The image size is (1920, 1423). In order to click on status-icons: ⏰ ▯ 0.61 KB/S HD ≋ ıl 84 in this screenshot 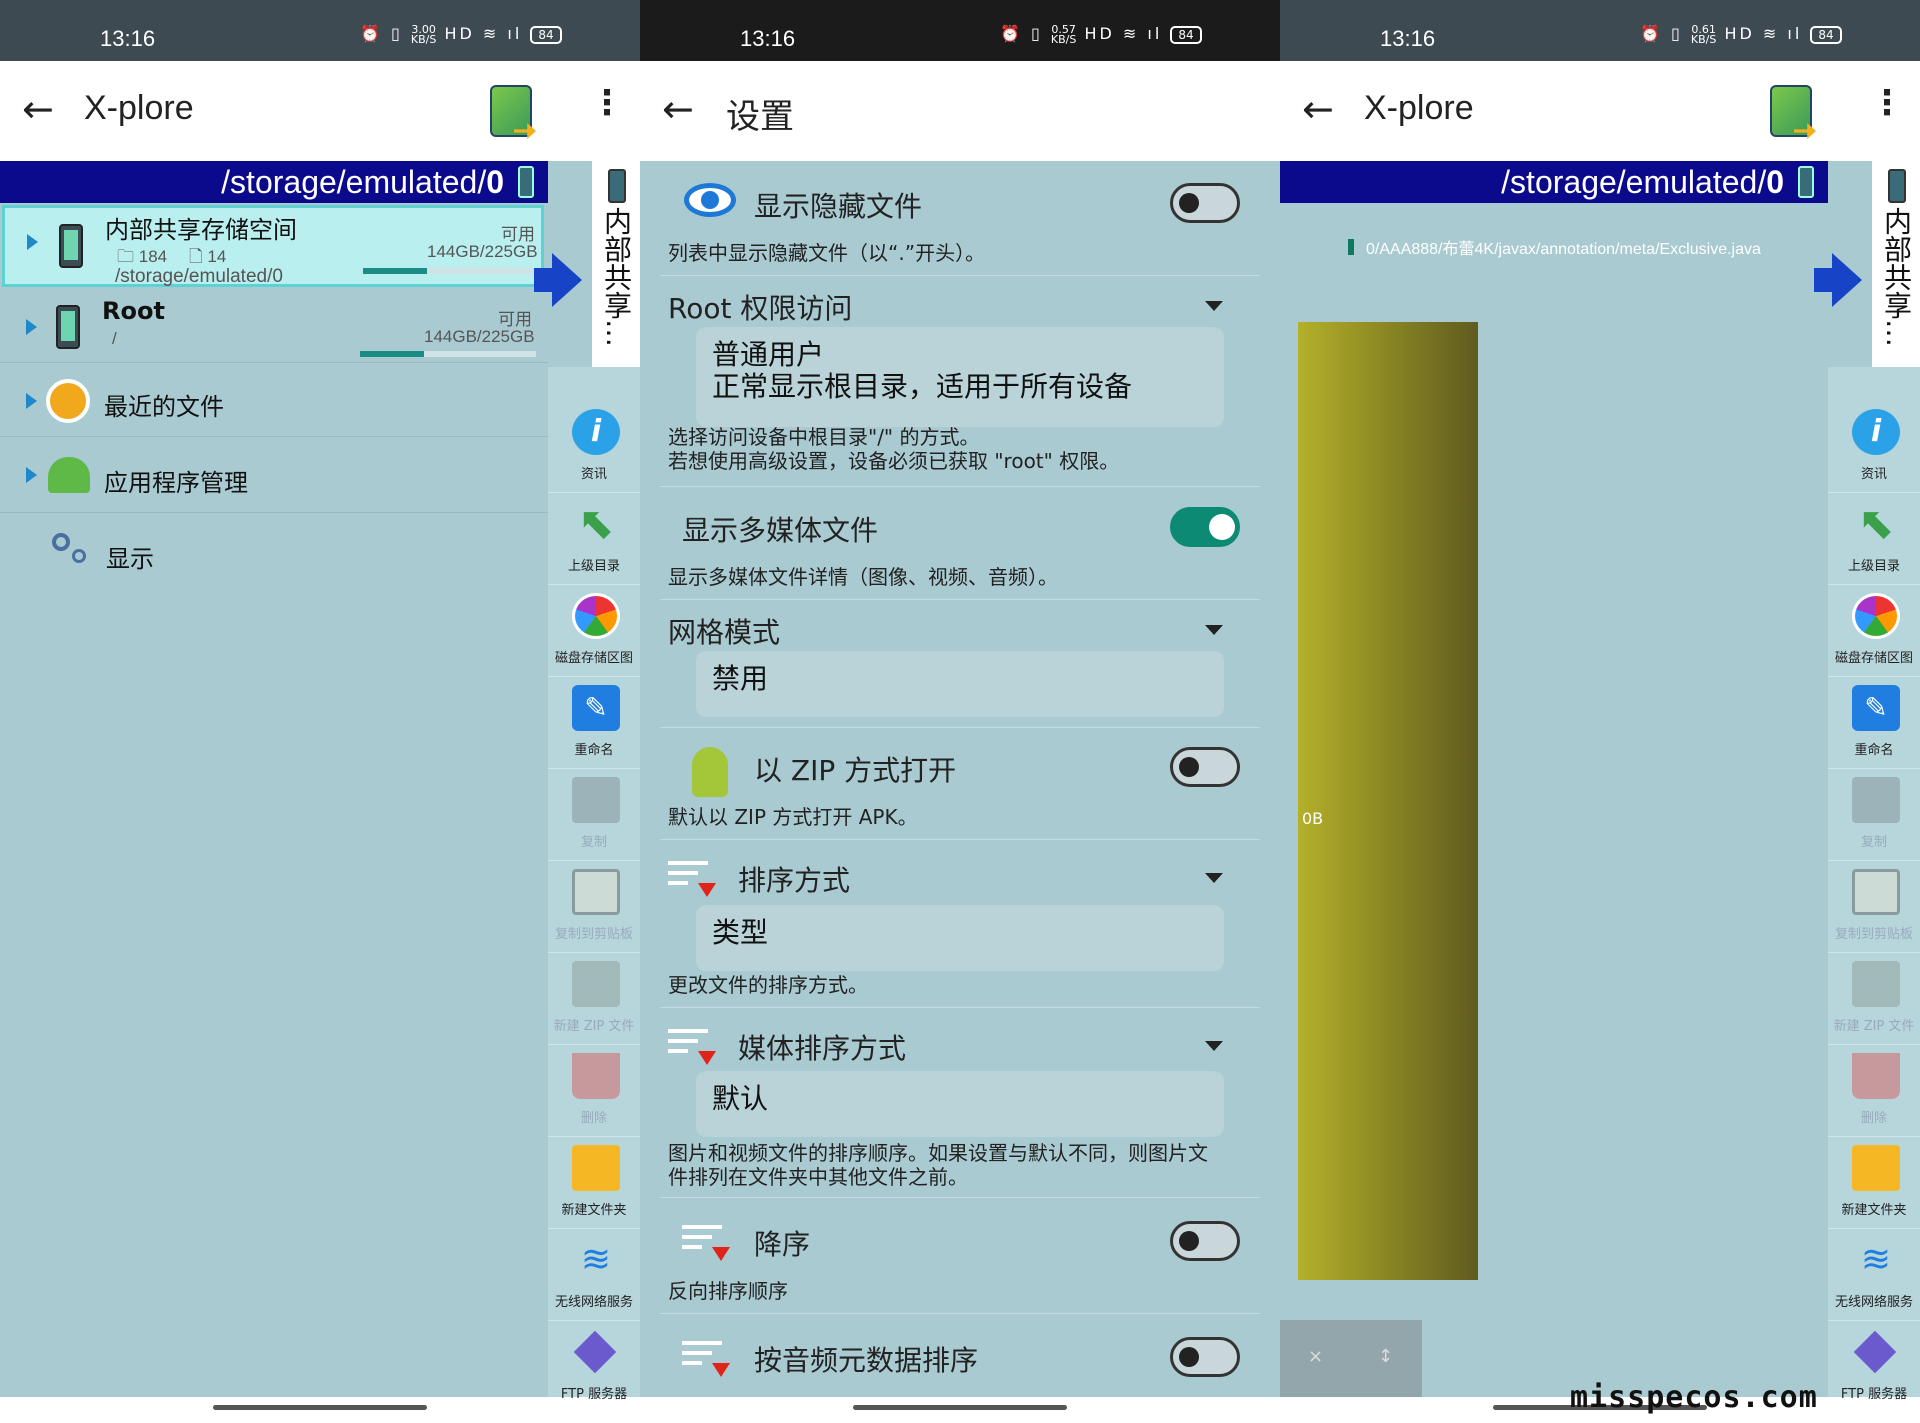, I will do `click(1741, 34)`.